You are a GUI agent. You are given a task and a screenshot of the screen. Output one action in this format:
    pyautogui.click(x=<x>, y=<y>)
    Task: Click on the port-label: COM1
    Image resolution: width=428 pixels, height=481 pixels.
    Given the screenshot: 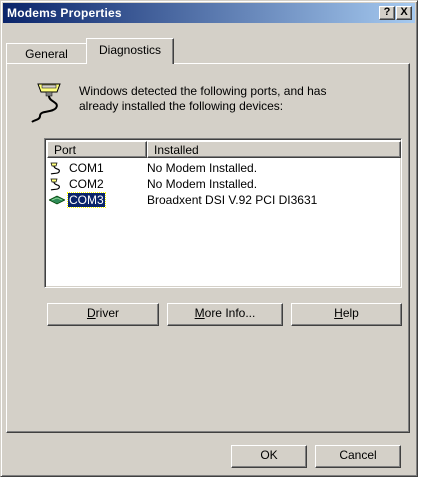 What is the action you would take?
    pyautogui.click(x=86, y=168)
    